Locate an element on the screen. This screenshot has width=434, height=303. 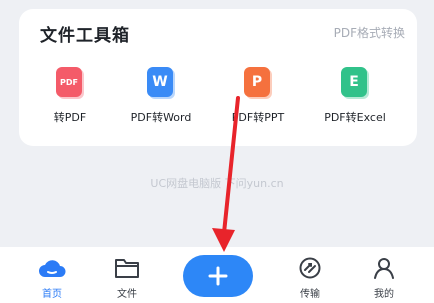
folder-icon is located at coordinates (127, 268).